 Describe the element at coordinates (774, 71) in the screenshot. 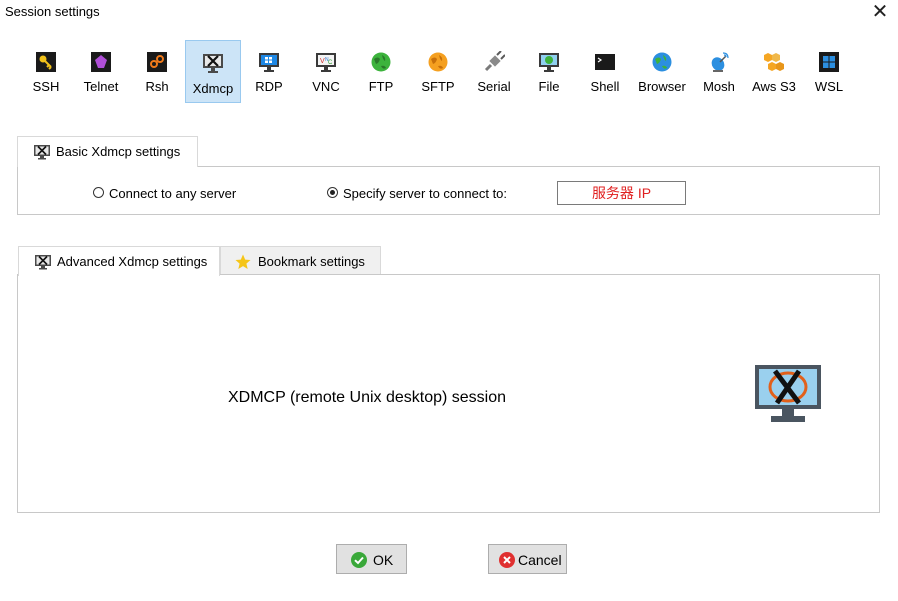

I see `session-type-aws-s3: Aws S3` at that location.